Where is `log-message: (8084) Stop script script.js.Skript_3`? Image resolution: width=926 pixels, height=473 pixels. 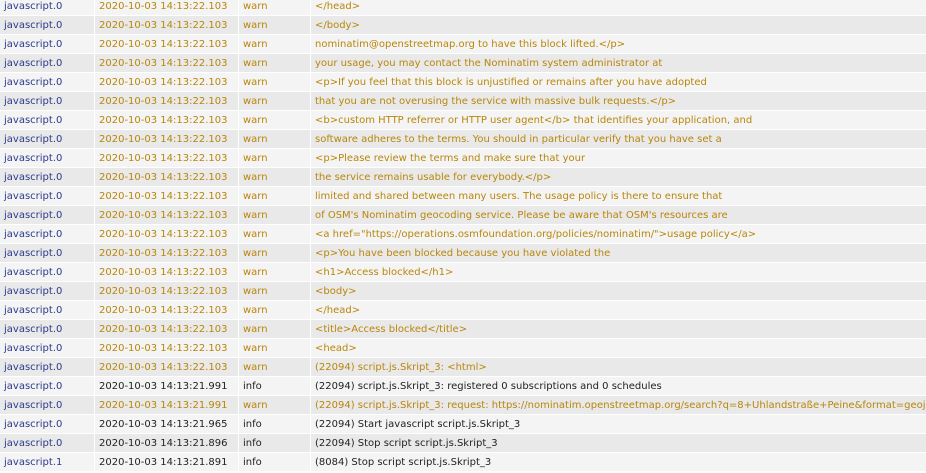
log-message: (8084) Stop script script.js.Skript_3 is located at coordinates (403, 462).